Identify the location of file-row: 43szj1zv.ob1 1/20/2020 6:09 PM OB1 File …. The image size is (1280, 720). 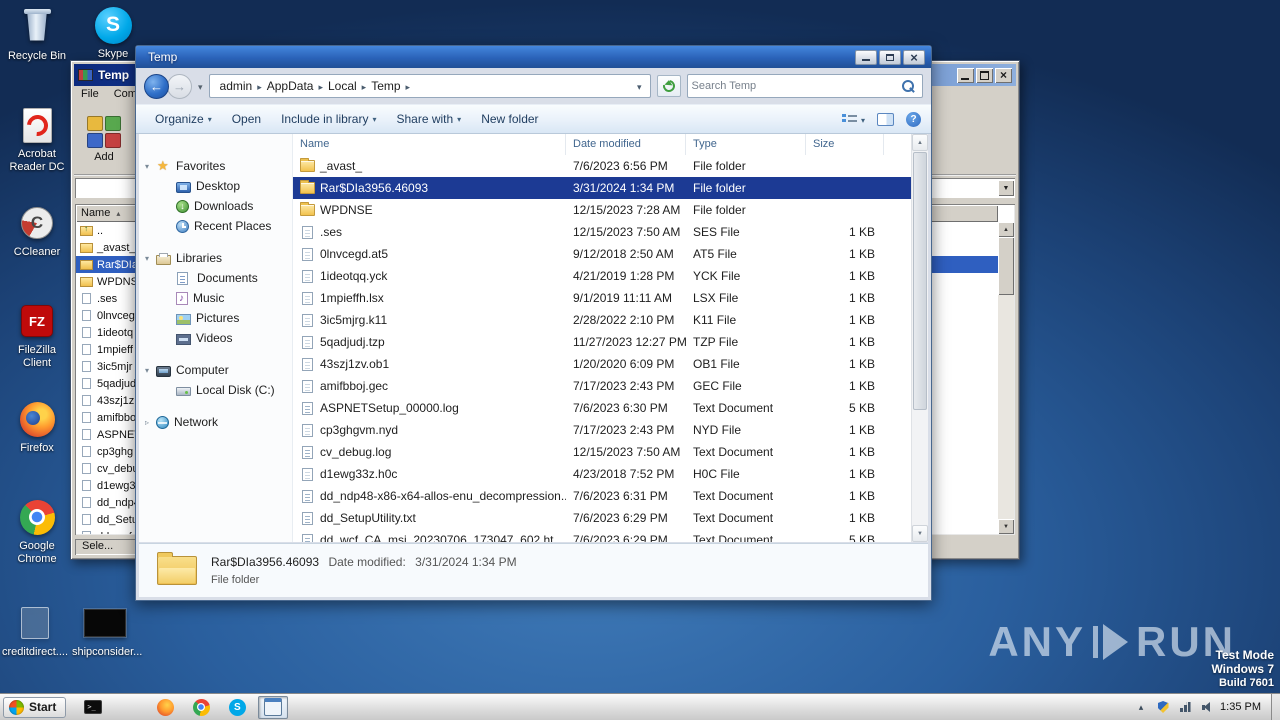
(602, 364).